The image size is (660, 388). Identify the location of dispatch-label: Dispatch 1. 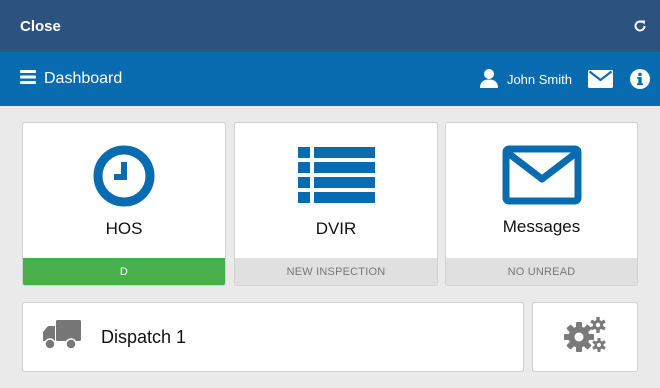
(144, 336).